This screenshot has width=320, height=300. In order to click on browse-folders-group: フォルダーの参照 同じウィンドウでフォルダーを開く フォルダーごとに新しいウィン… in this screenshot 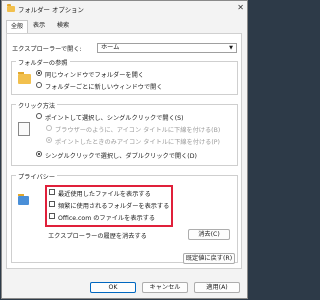, I will do `click(124, 76)`.